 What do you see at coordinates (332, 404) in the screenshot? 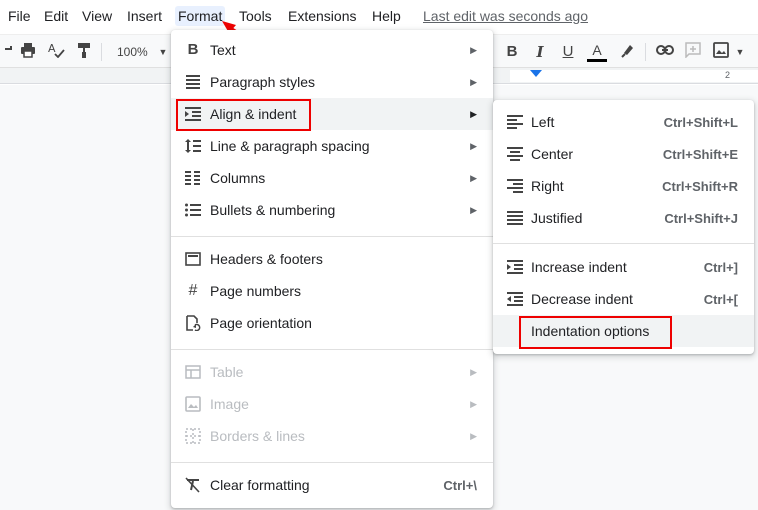
I see `menu-item-image: Image ▶` at bounding box center [332, 404].